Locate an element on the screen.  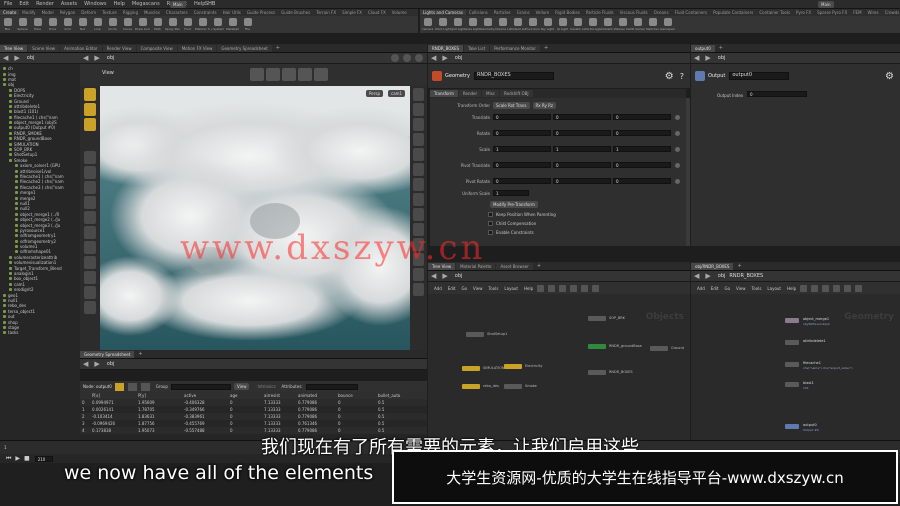
shading-icon is located at coordinates (418, 124).